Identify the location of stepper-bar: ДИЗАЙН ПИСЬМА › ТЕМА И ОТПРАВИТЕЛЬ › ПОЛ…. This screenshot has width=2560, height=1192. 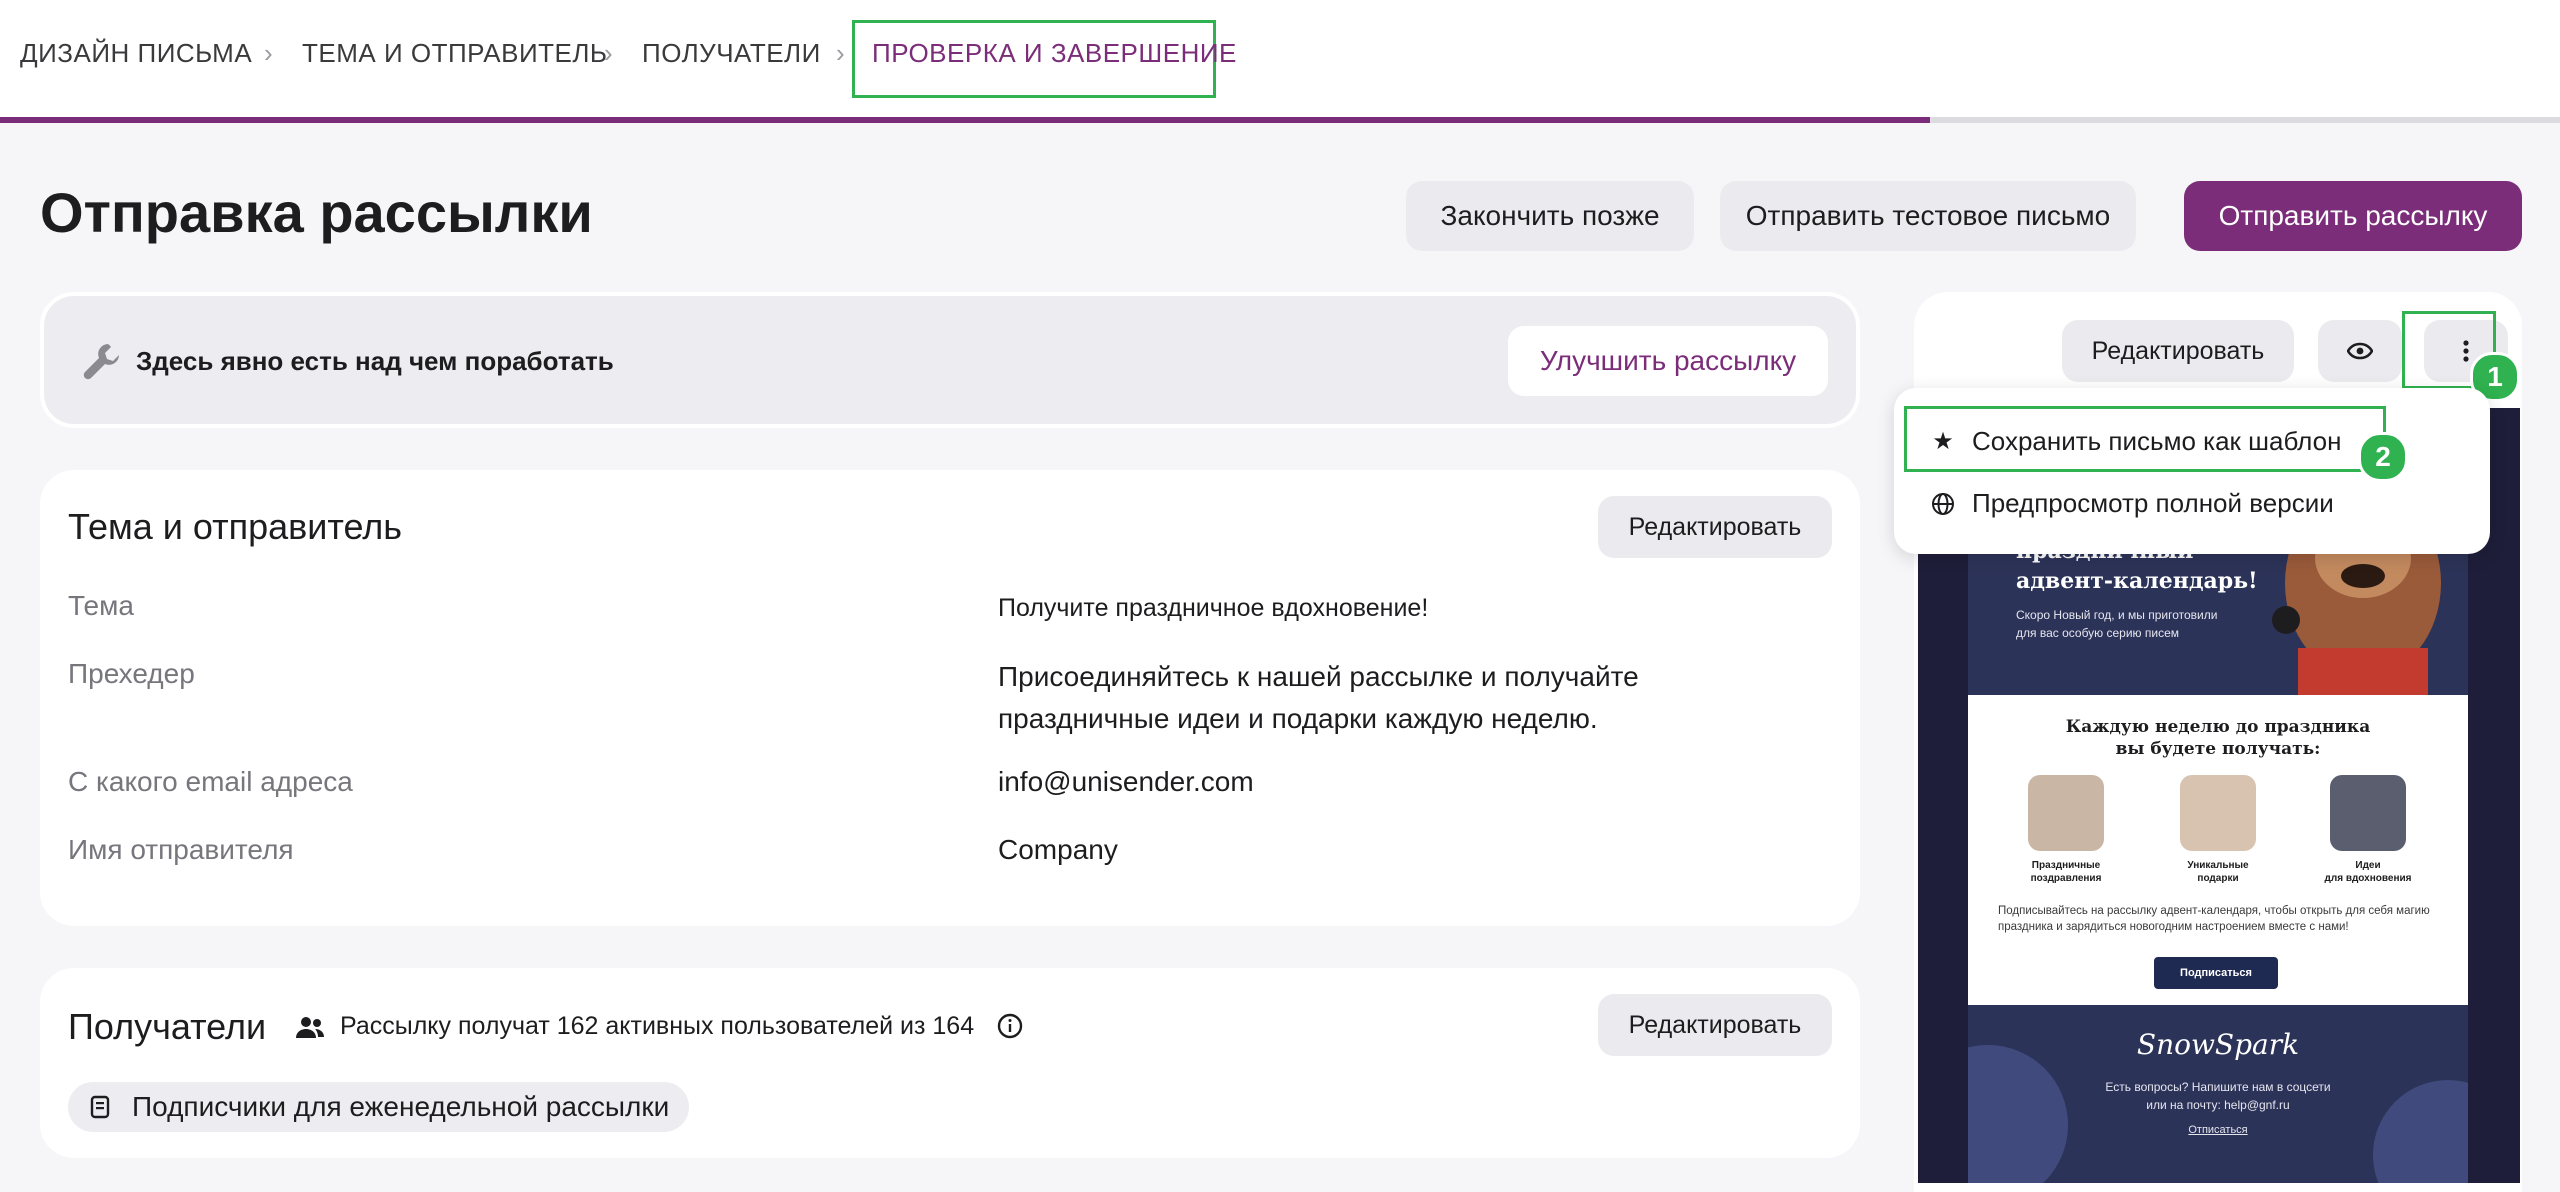
(1280, 61).